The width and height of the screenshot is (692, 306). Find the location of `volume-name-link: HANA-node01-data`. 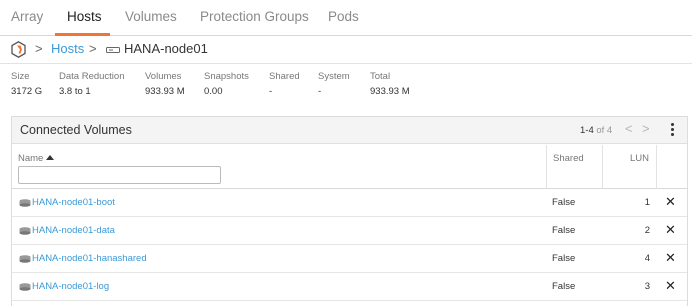

volume-name-link: HANA-node01-data is located at coordinates (73, 230).